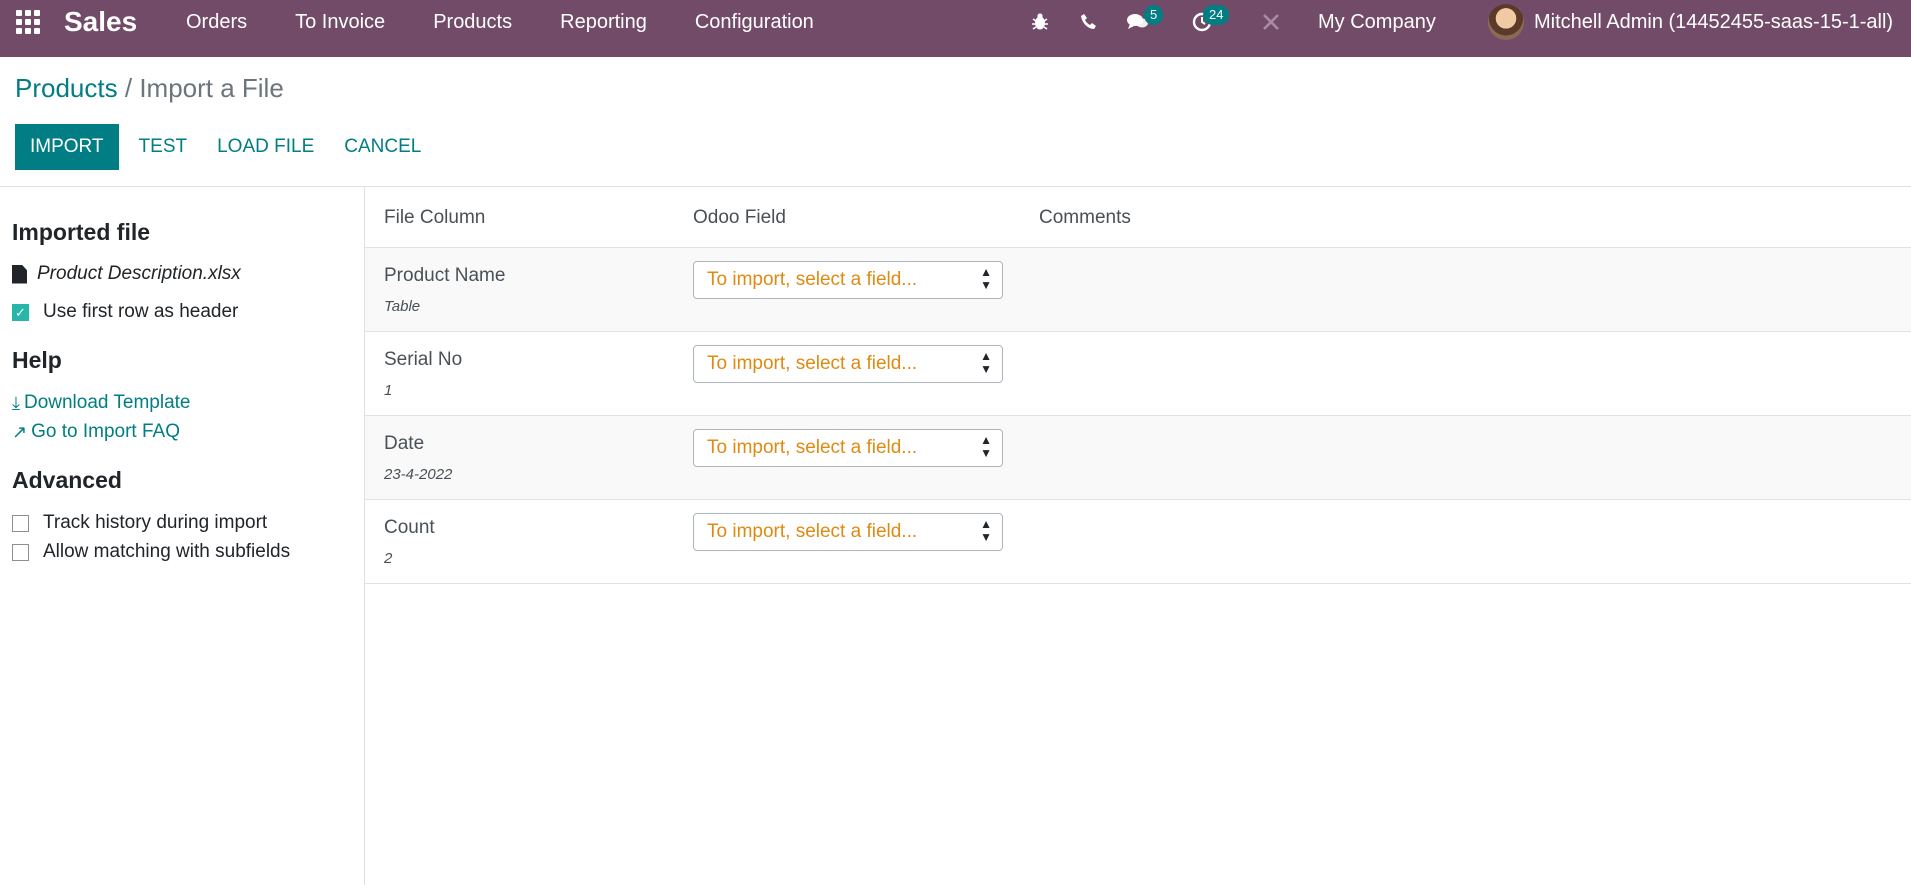  Describe the element at coordinates (388, 558) in the screenshot. I see `column-sample: 2` at that location.